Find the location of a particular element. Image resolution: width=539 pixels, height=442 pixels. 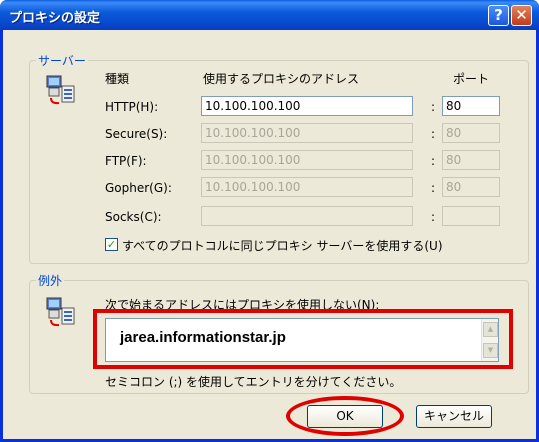

socks-label: Socks(C): is located at coordinates (133, 217).